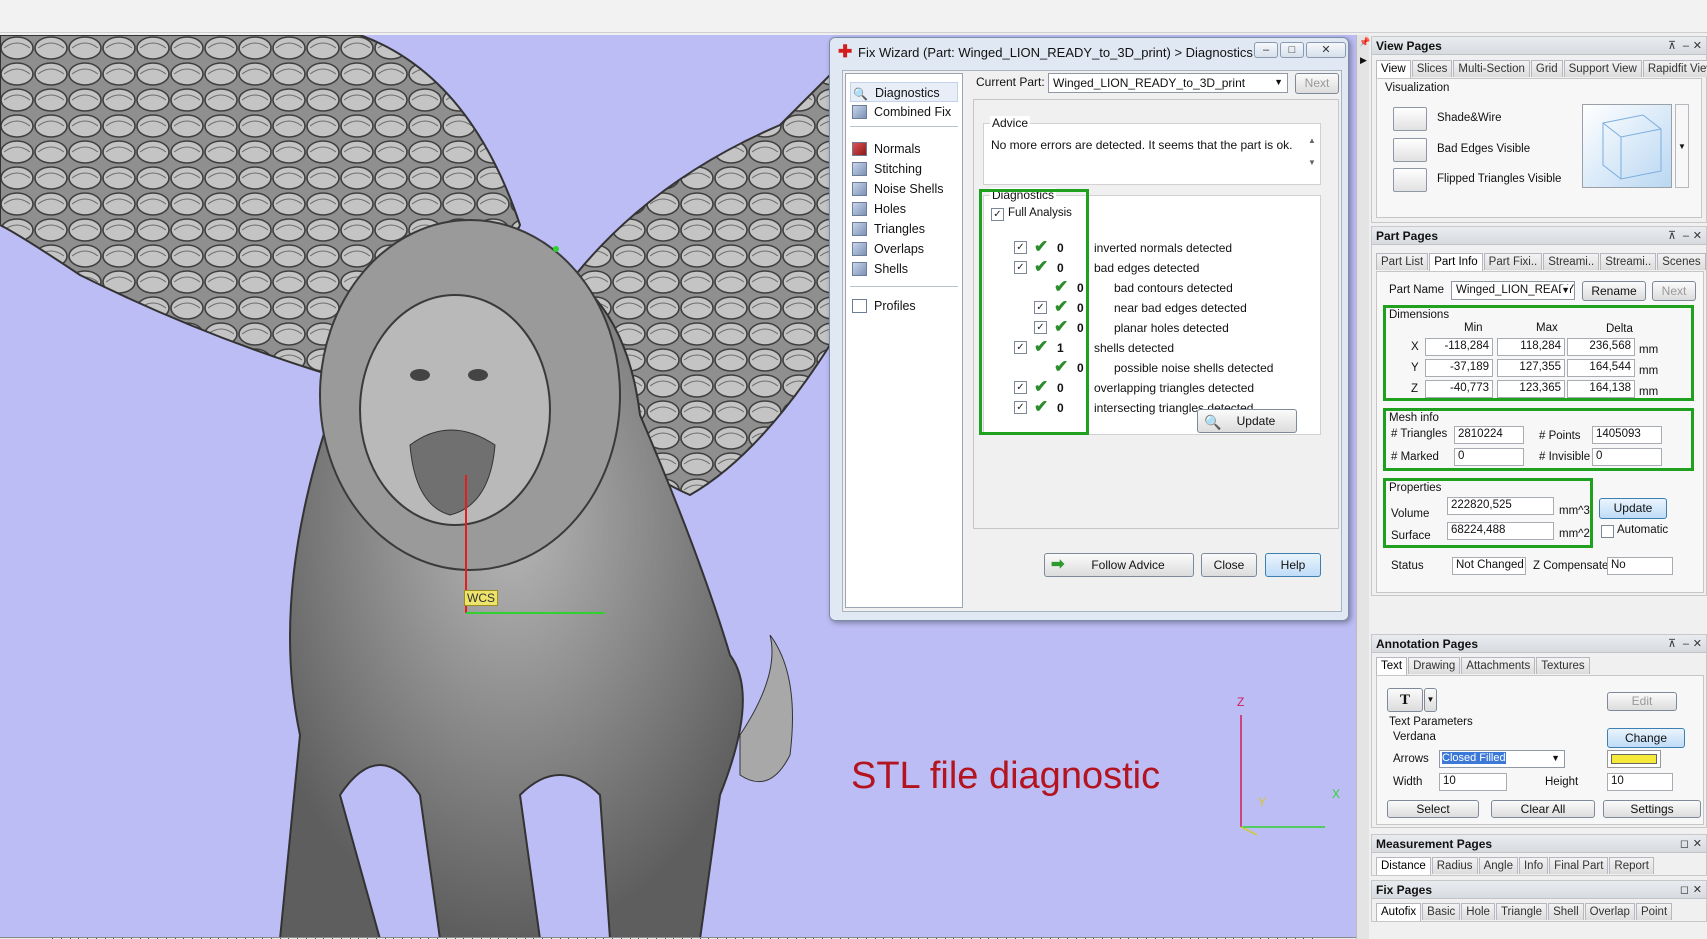 This screenshot has height=939, width=1707. I want to click on tab-overlap: Overlap, so click(1609, 911).